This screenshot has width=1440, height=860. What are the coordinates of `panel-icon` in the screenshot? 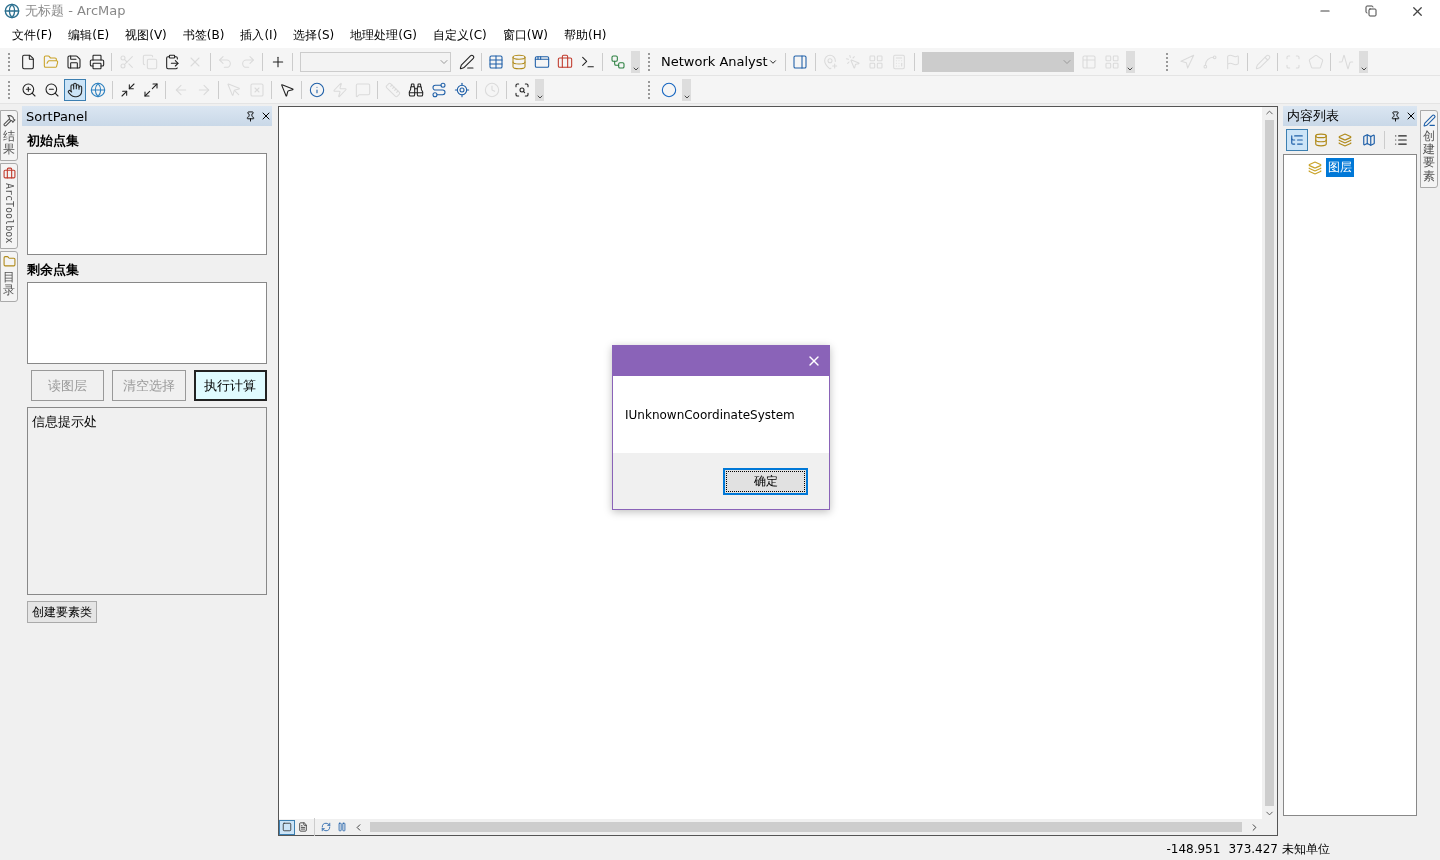 It's located at (800, 61).